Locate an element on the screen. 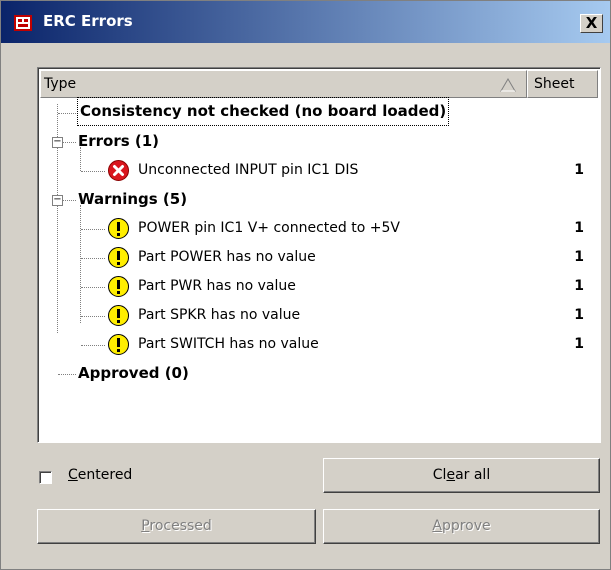 This screenshot has height=570, width=611. close-button: X is located at coordinates (591, 23).